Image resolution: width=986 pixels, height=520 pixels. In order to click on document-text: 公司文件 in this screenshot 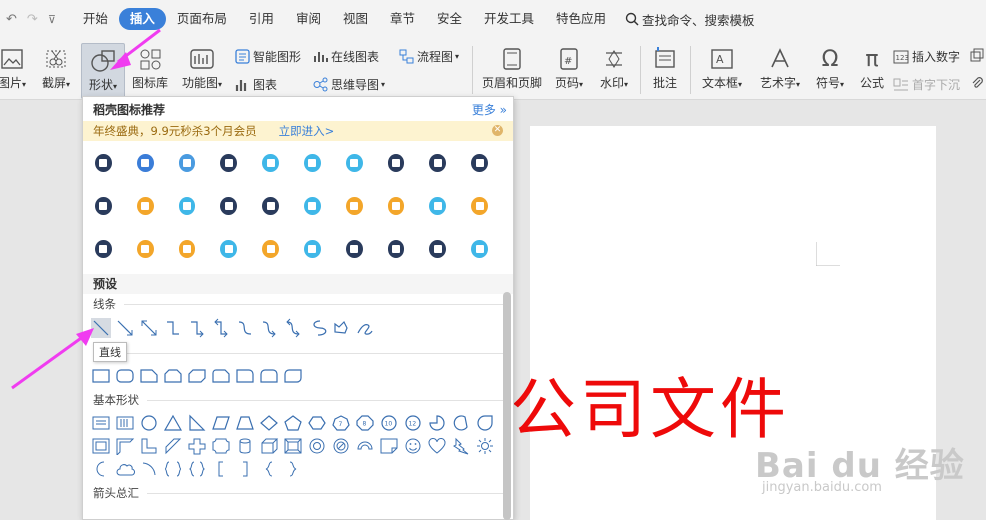, I will do `click(650, 404)`.